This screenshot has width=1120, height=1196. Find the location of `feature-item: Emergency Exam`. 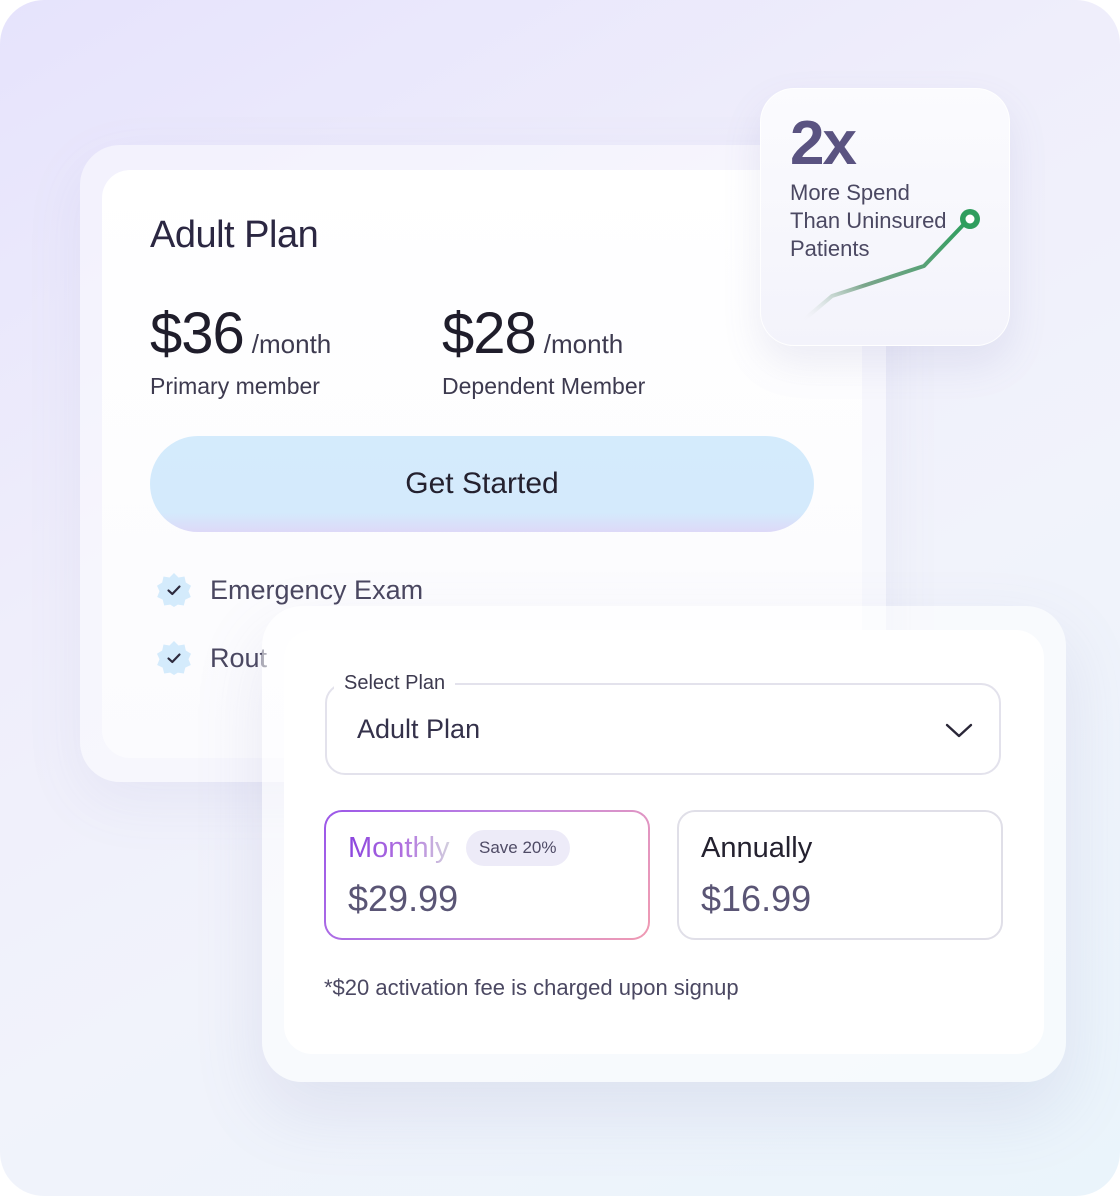

feature-item: Emergency Exam is located at coordinates (289, 590).